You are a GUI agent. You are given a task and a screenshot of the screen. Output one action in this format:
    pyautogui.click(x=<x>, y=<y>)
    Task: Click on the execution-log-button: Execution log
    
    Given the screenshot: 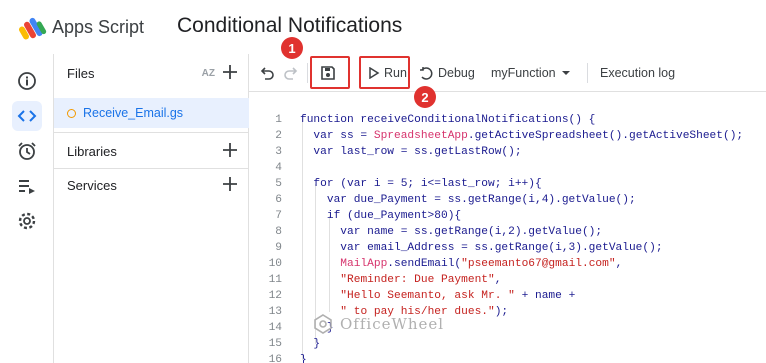 What is the action you would take?
    pyautogui.click(x=637, y=73)
    